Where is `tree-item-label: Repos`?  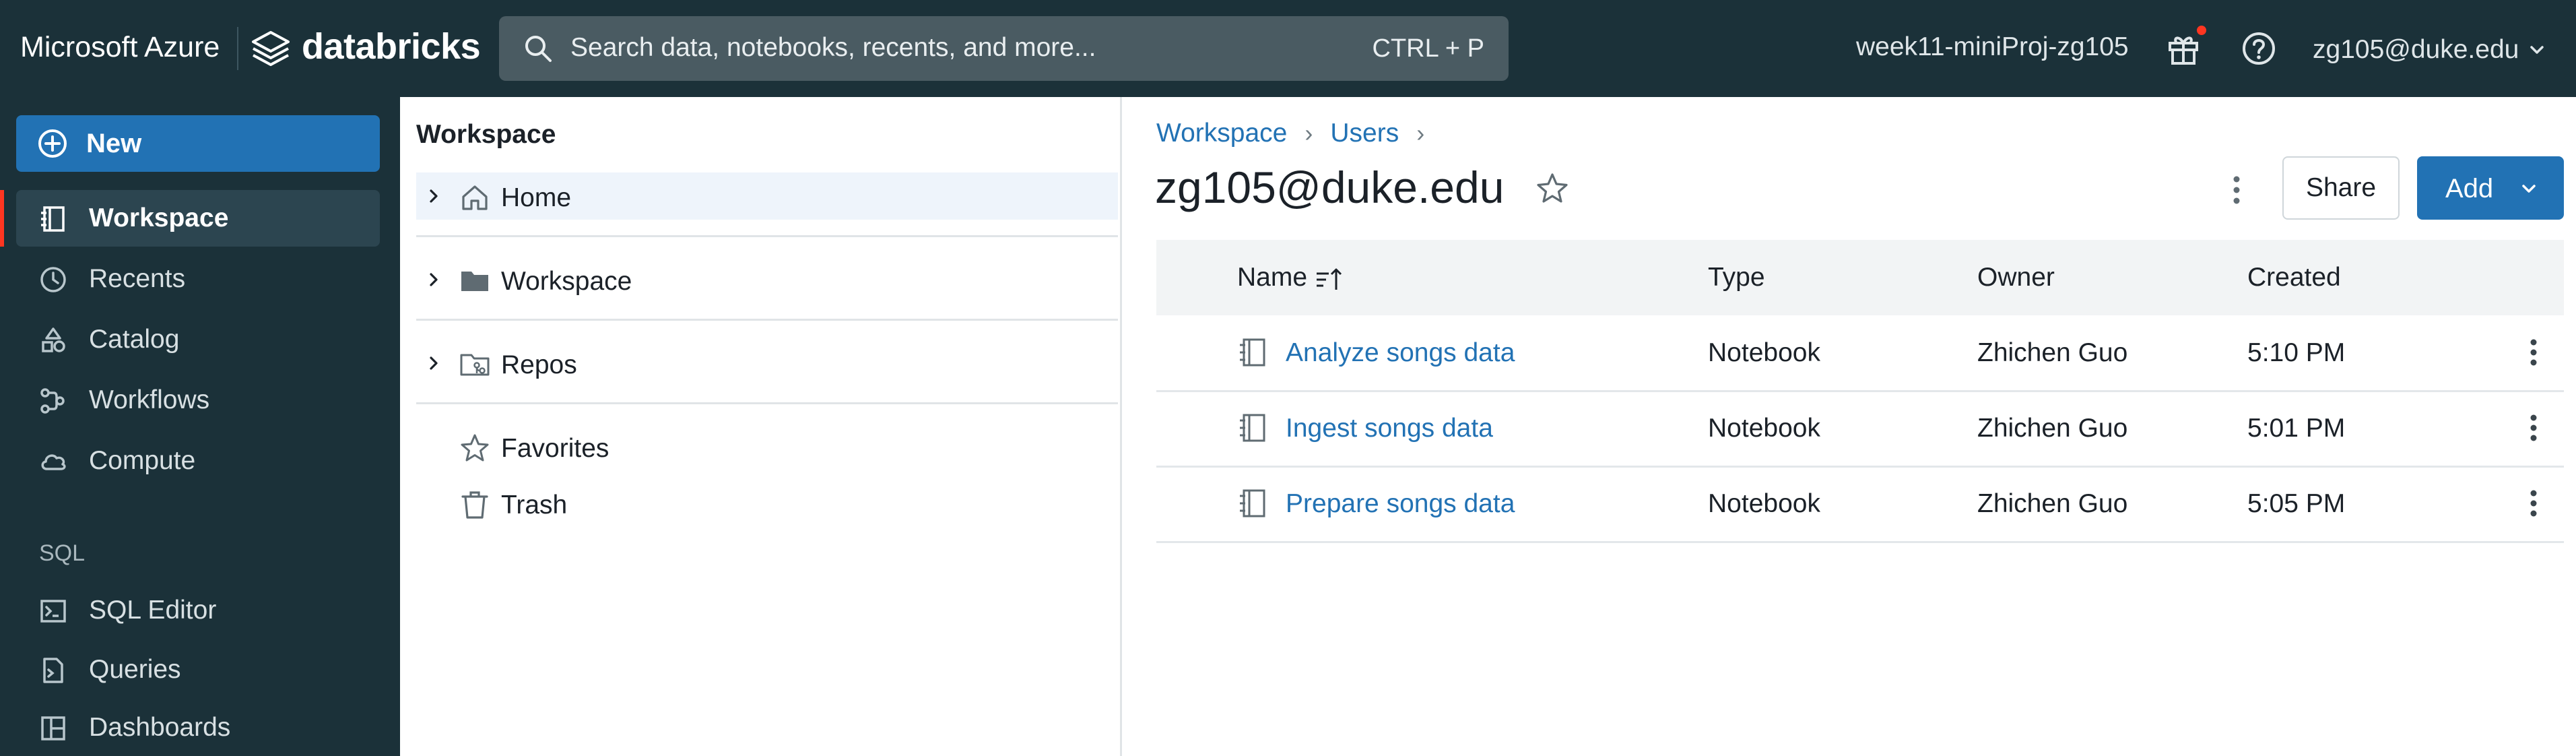
tree-item-label: Repos is located at coordinates (539, 365).